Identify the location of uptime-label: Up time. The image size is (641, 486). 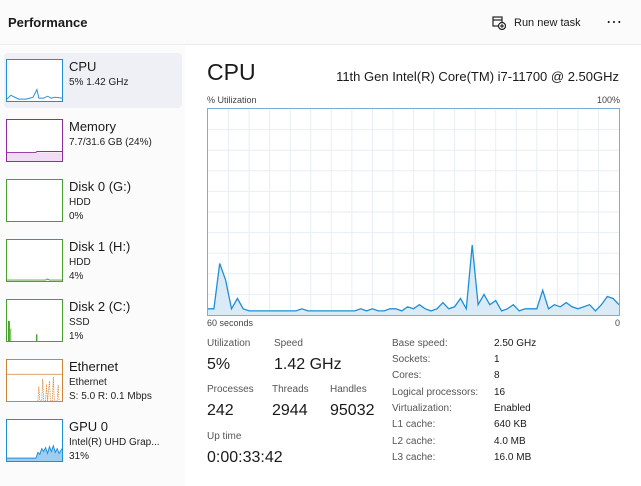
(224, 436).